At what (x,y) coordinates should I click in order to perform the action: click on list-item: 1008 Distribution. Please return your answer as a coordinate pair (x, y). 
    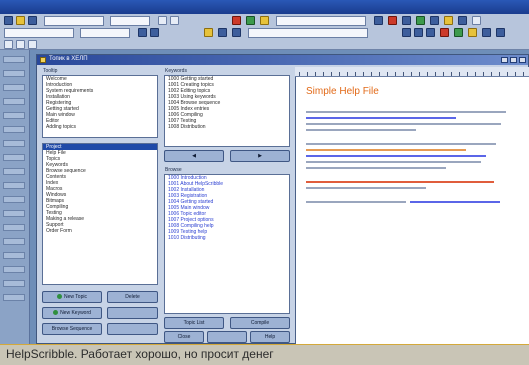
    Looking at the image, I should click on (227, 127).